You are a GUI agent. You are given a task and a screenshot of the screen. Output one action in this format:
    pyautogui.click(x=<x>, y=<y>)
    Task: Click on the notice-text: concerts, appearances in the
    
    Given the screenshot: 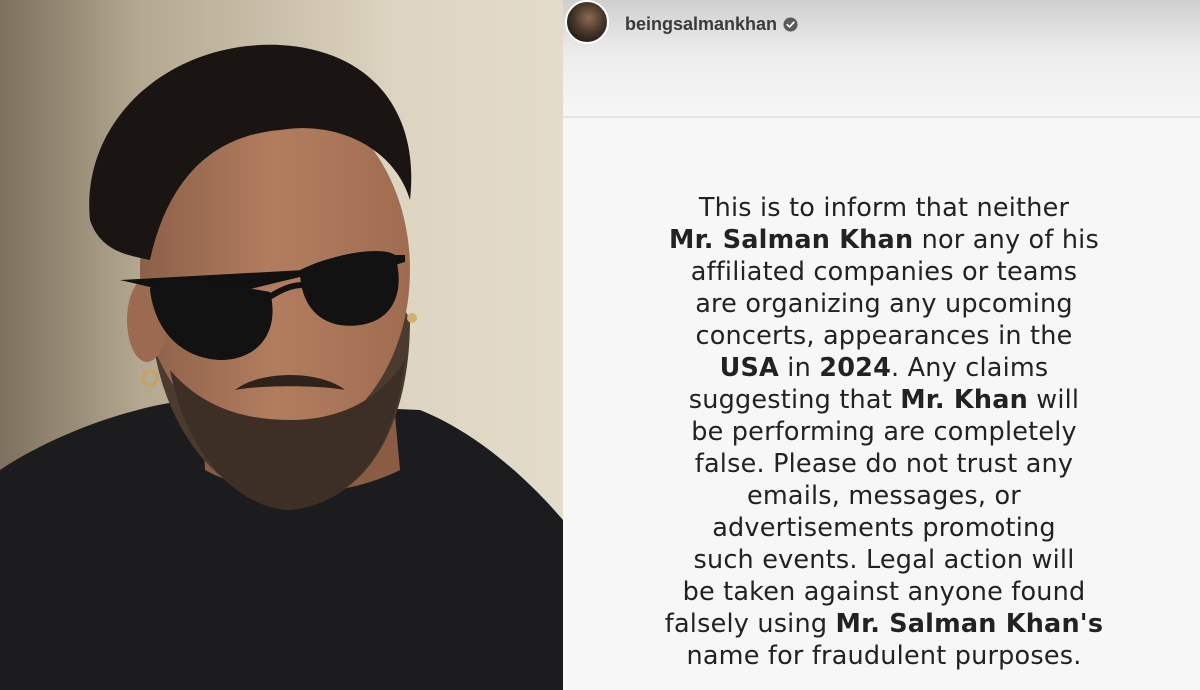 What is the action you would take?
    pyautogui.click(x=884, y=336)
    